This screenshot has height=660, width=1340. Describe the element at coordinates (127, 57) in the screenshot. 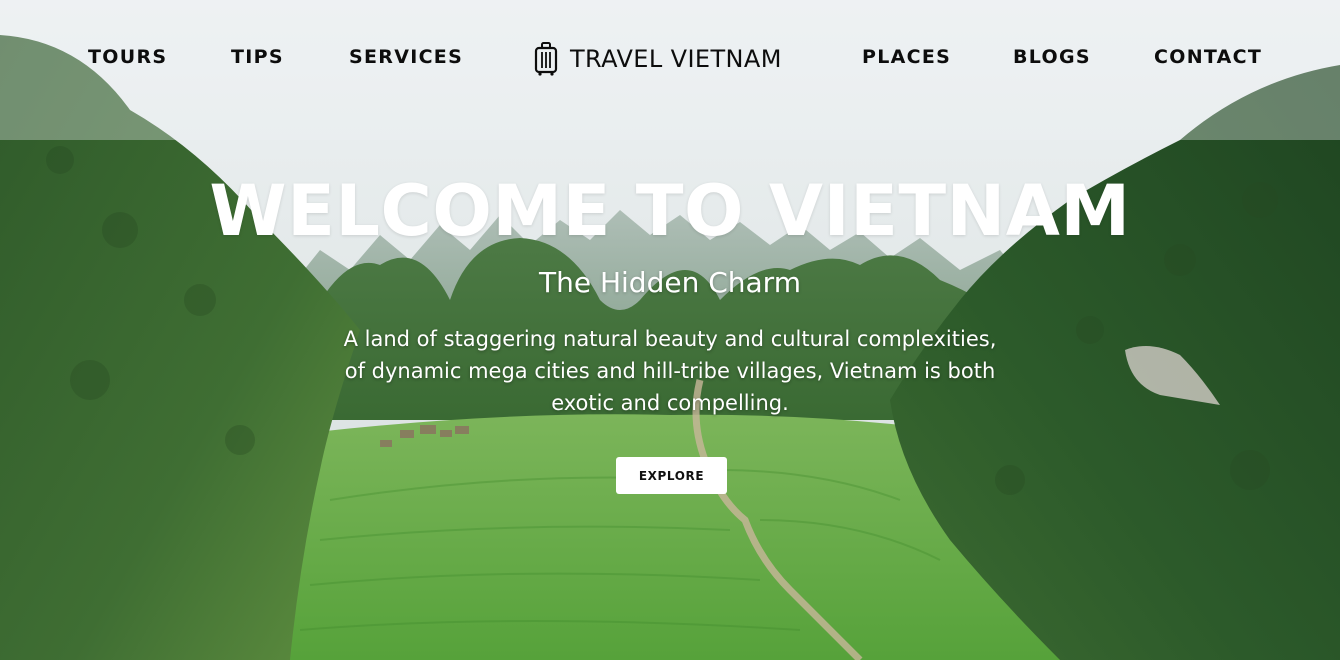

I see `nav-link-tours: TOURS` at that location.